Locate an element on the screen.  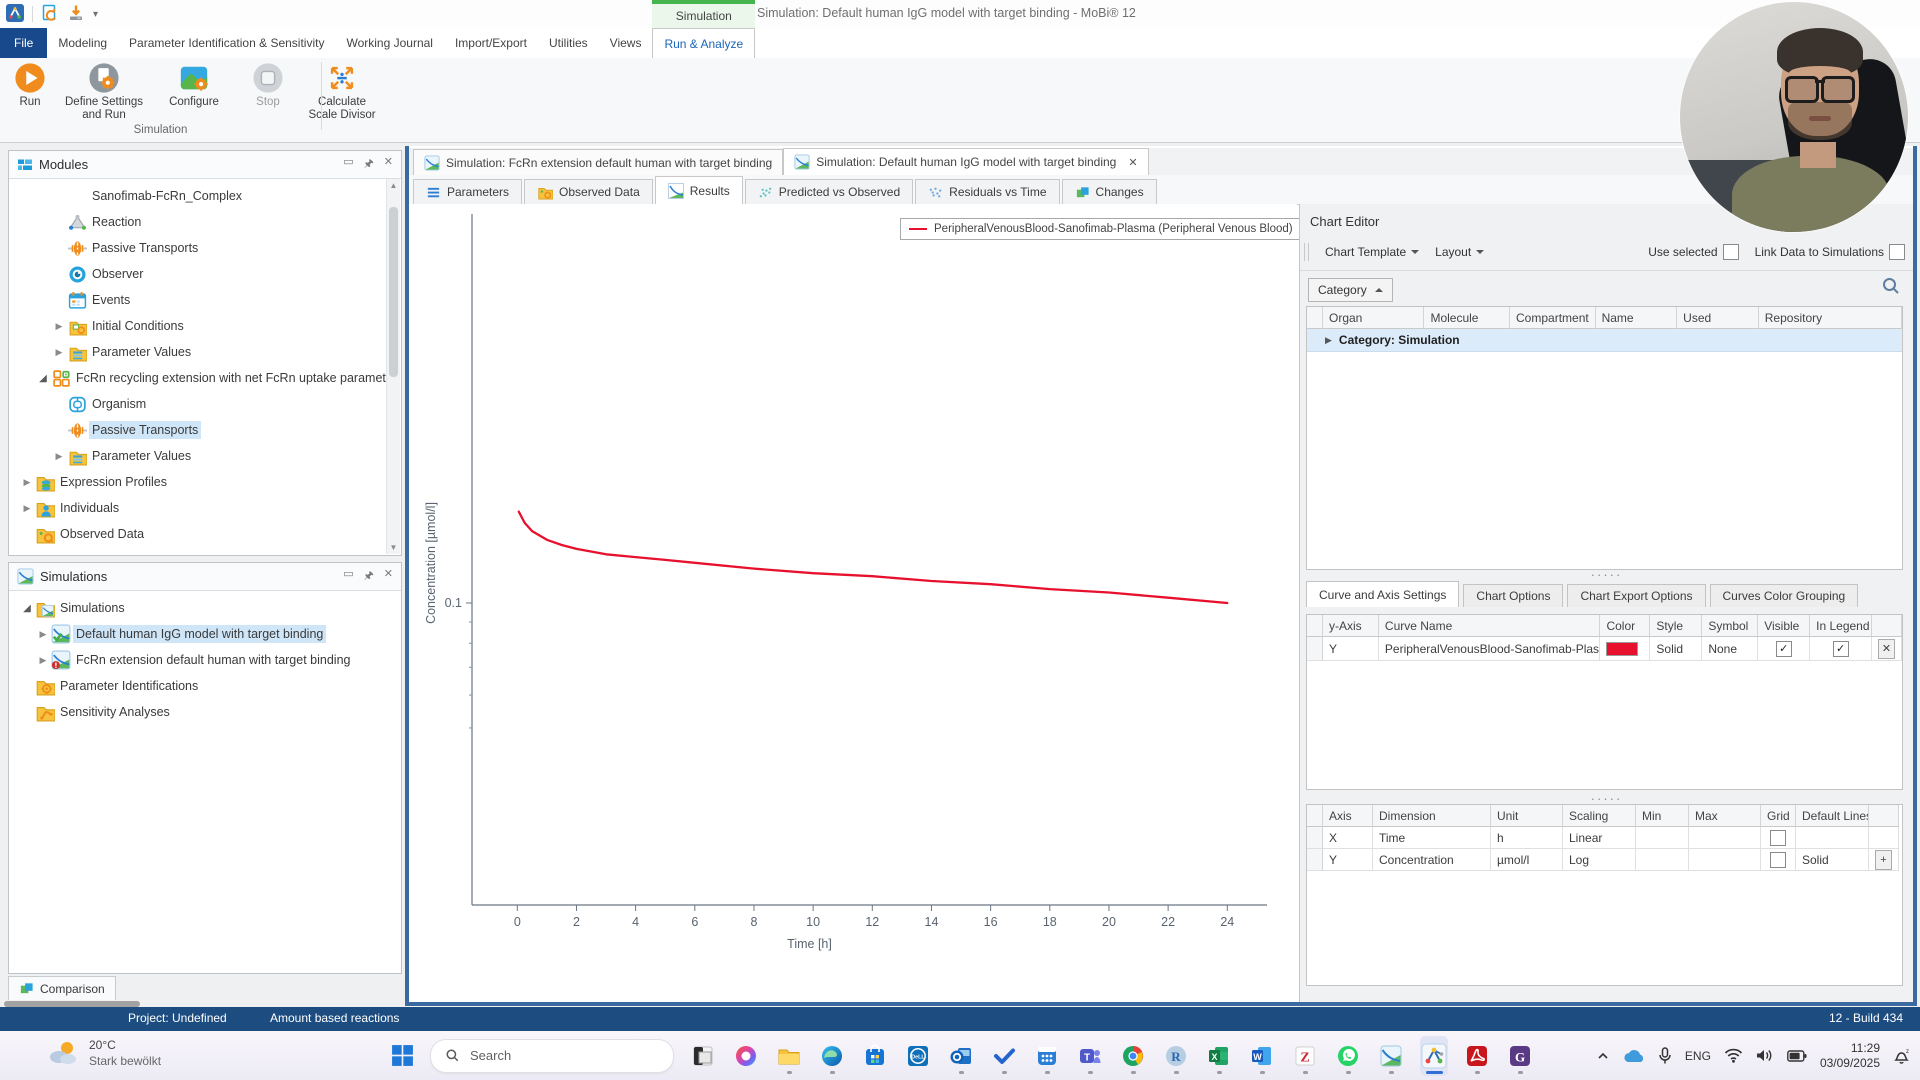
ribbon-tab-views: Views is located at coordinates (626, 43).